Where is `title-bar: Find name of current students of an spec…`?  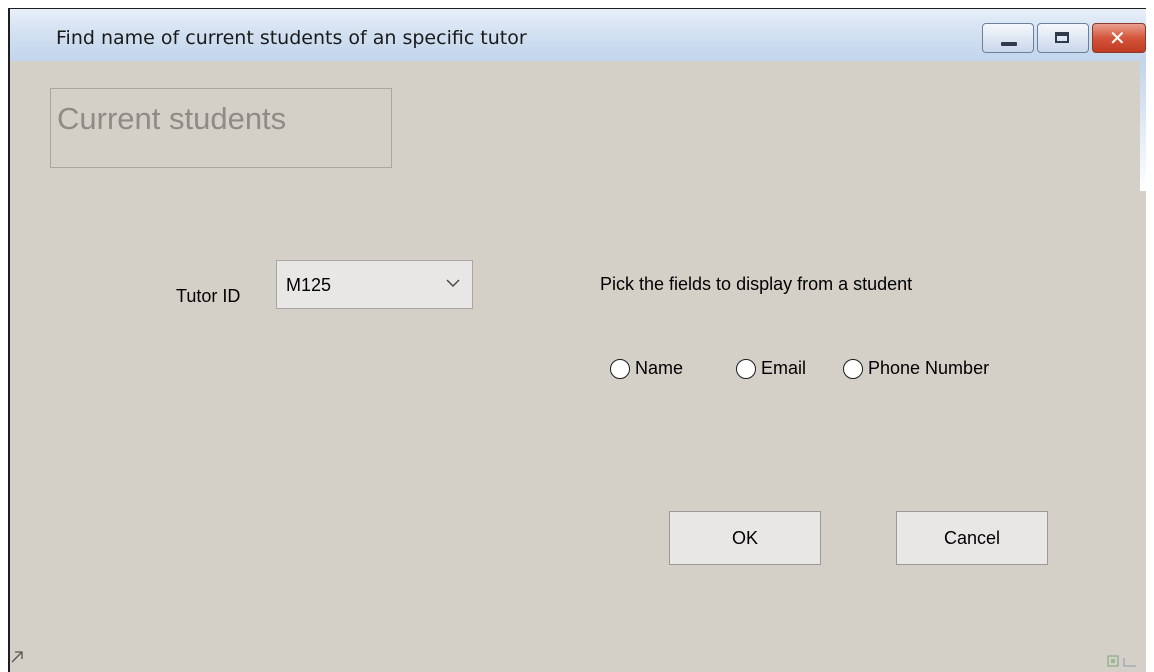
title-bar: Find name of current students of an spec… is located at coordinates (578, 35).